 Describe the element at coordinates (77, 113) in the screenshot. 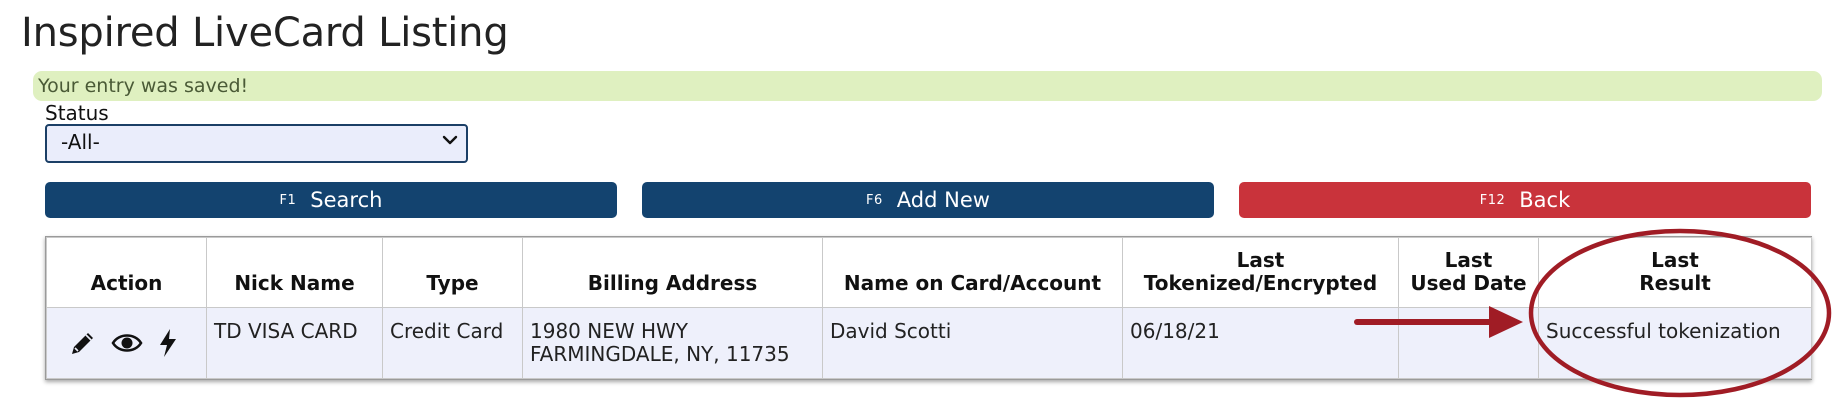

I see `status-label: Status` at that location.